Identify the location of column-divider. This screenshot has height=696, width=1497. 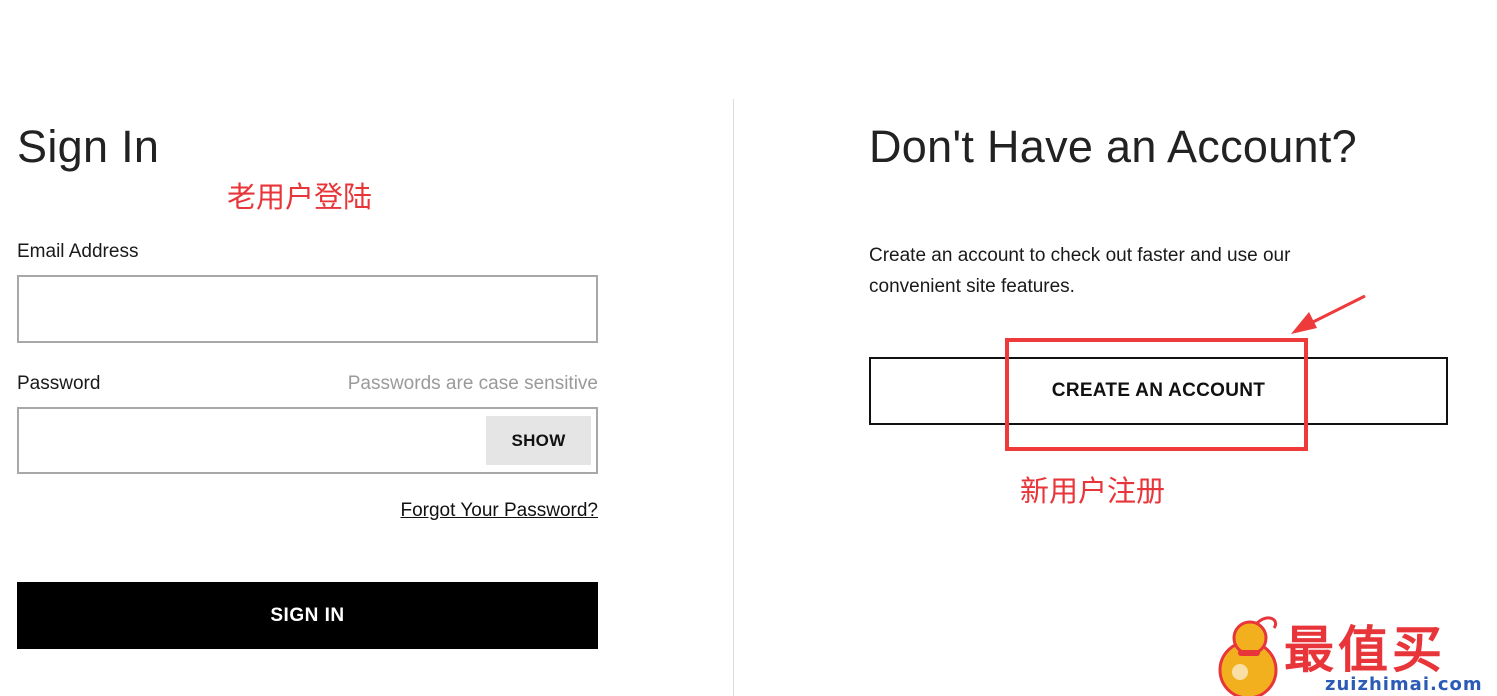
(733, 397).